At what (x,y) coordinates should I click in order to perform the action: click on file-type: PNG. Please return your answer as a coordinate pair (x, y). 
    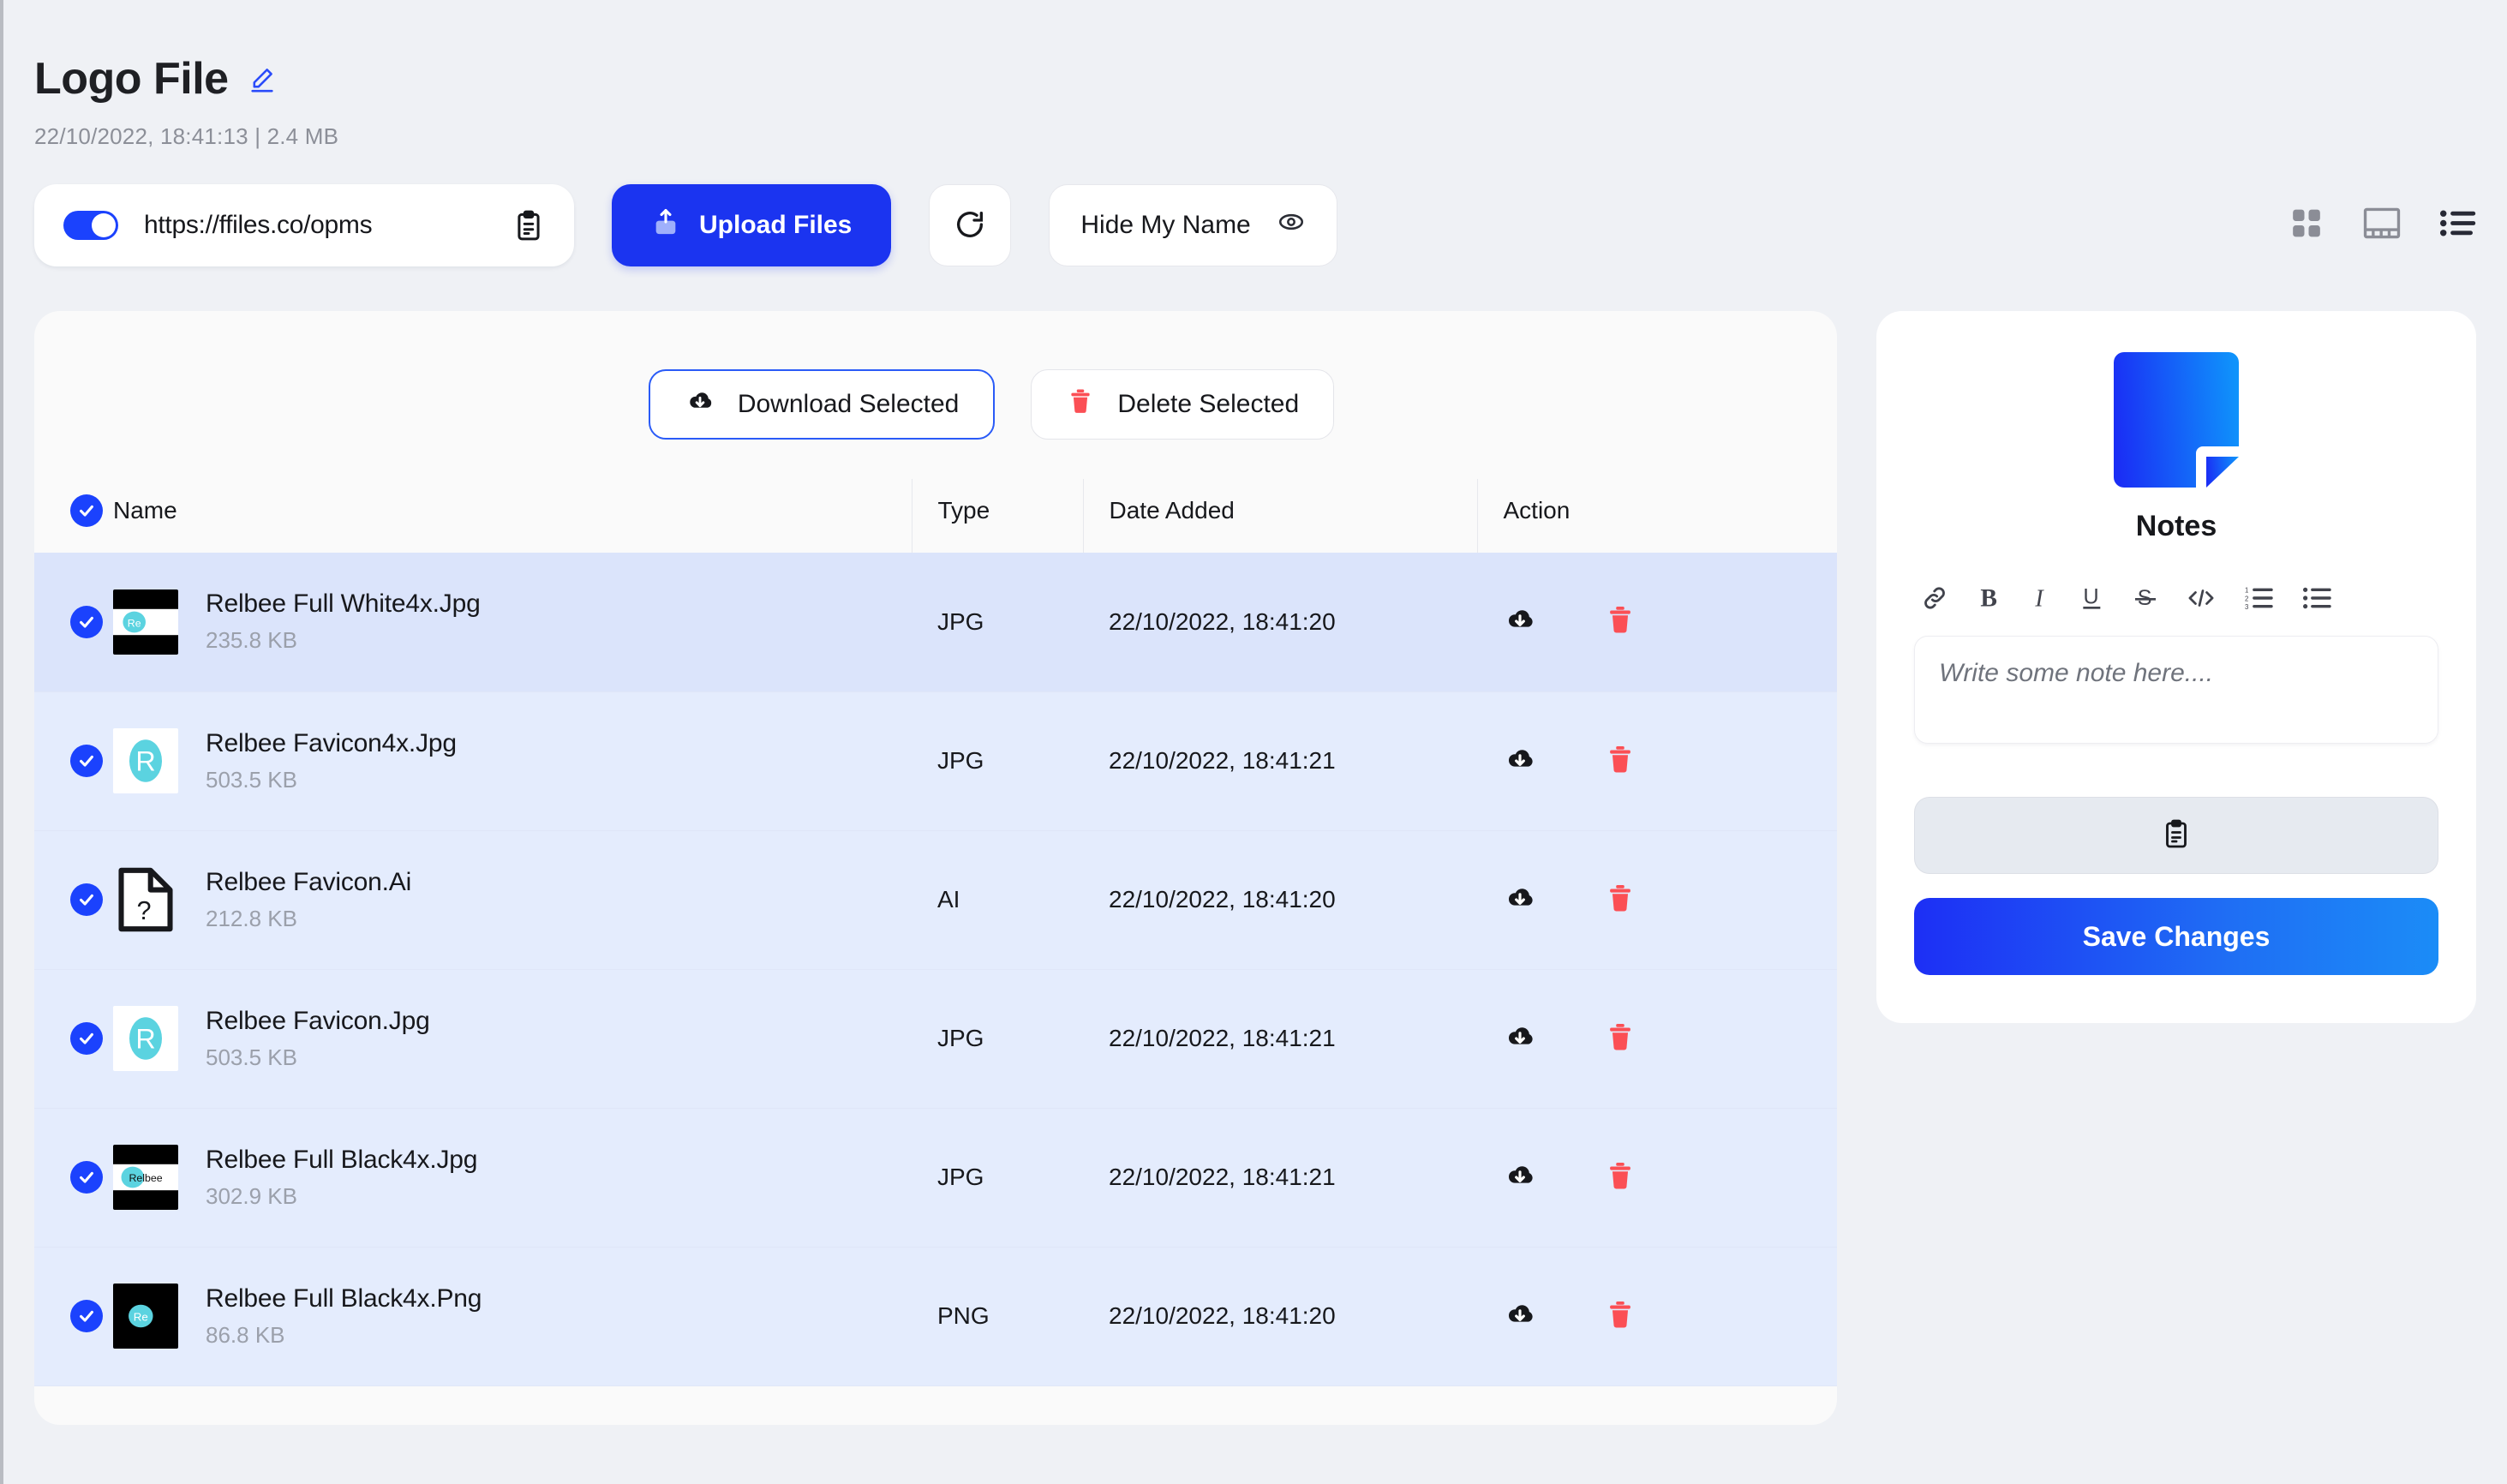
    Looking at the image, I should click on (963, 1315).